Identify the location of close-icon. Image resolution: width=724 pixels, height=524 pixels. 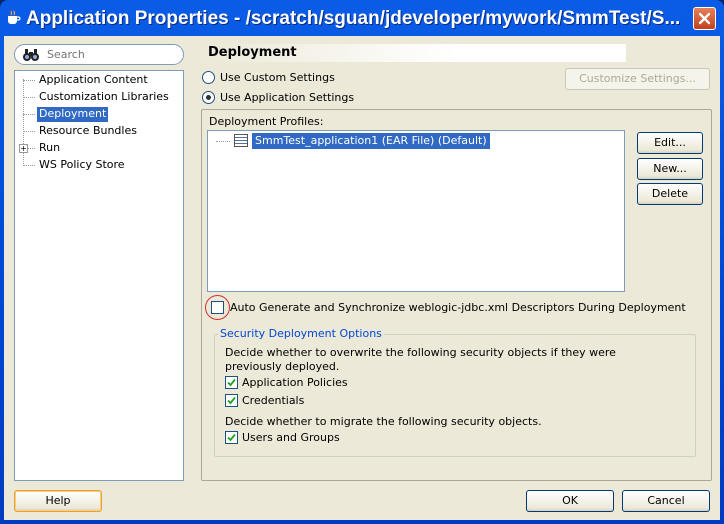
(704, 18).